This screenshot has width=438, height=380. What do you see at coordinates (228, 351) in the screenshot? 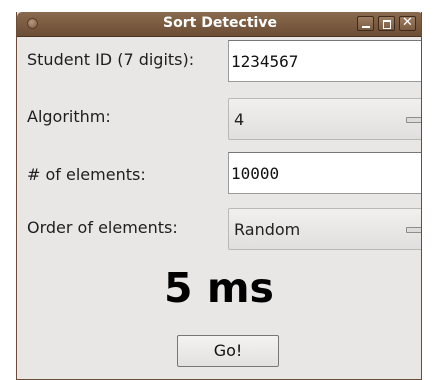
I see `go-button: Go!` at bounding box center [228, 351].